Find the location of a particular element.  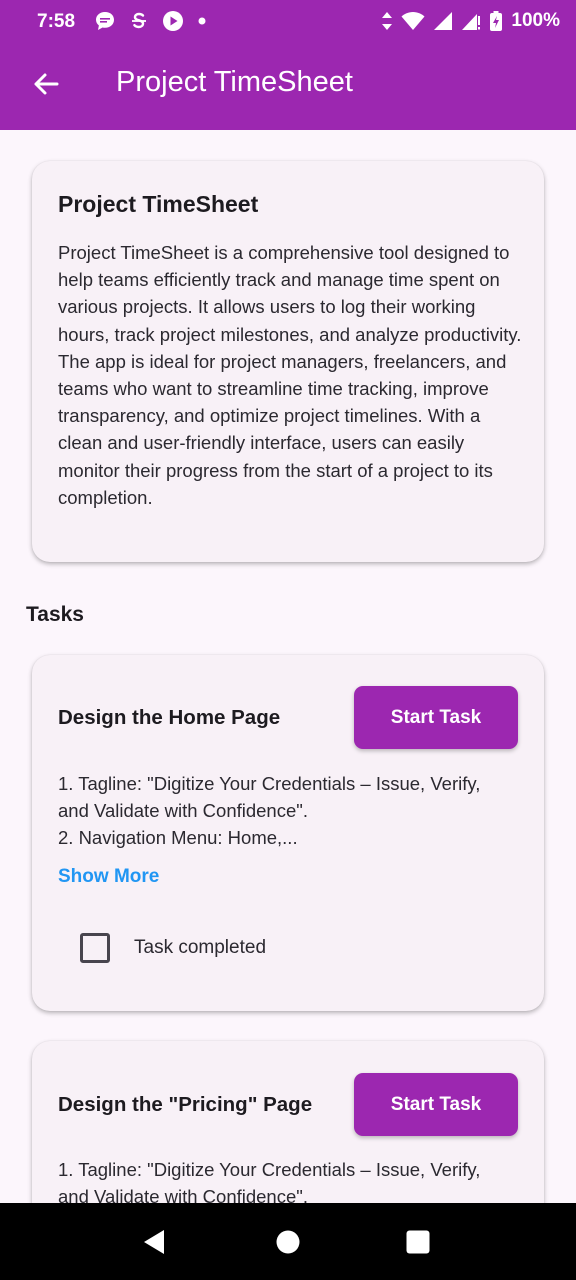

back-triangle-icon is located at coordinates (154, 1242).